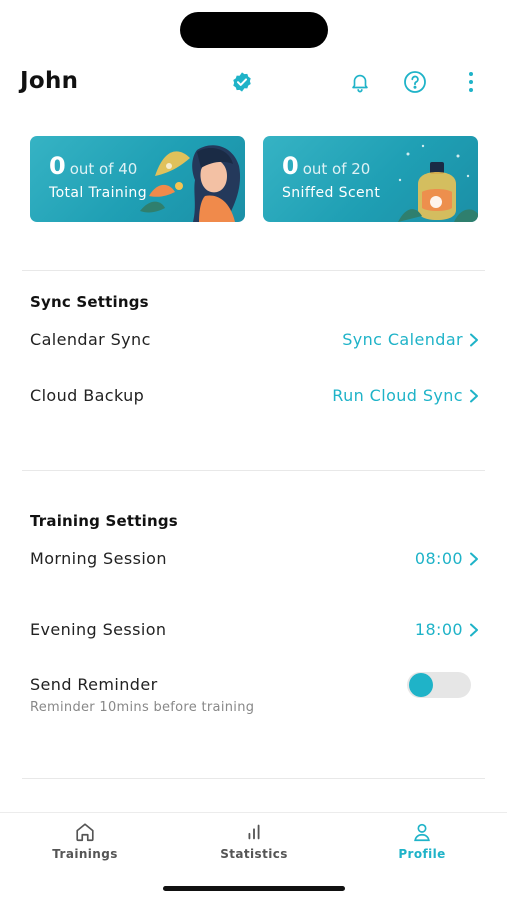  I want to click on home-indicator, so click(254, 888).